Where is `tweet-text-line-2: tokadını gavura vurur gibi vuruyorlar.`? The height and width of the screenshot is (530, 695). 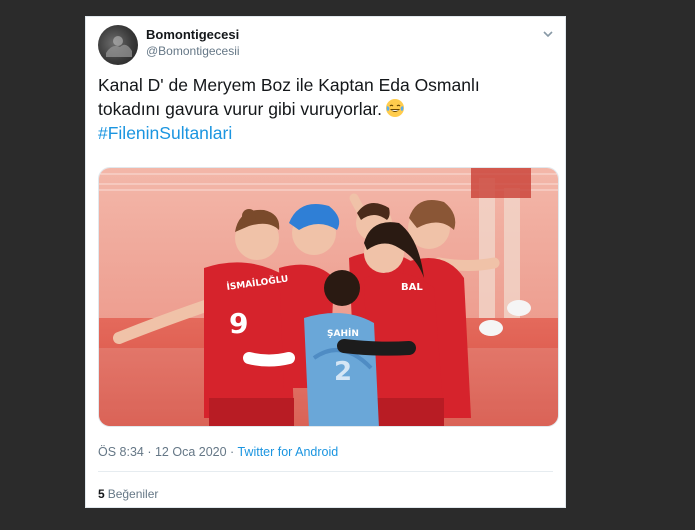
tweet-text-line-2: tokadını gavura vurur gibi vuruyorlar. is located at coordinates (326, 109).